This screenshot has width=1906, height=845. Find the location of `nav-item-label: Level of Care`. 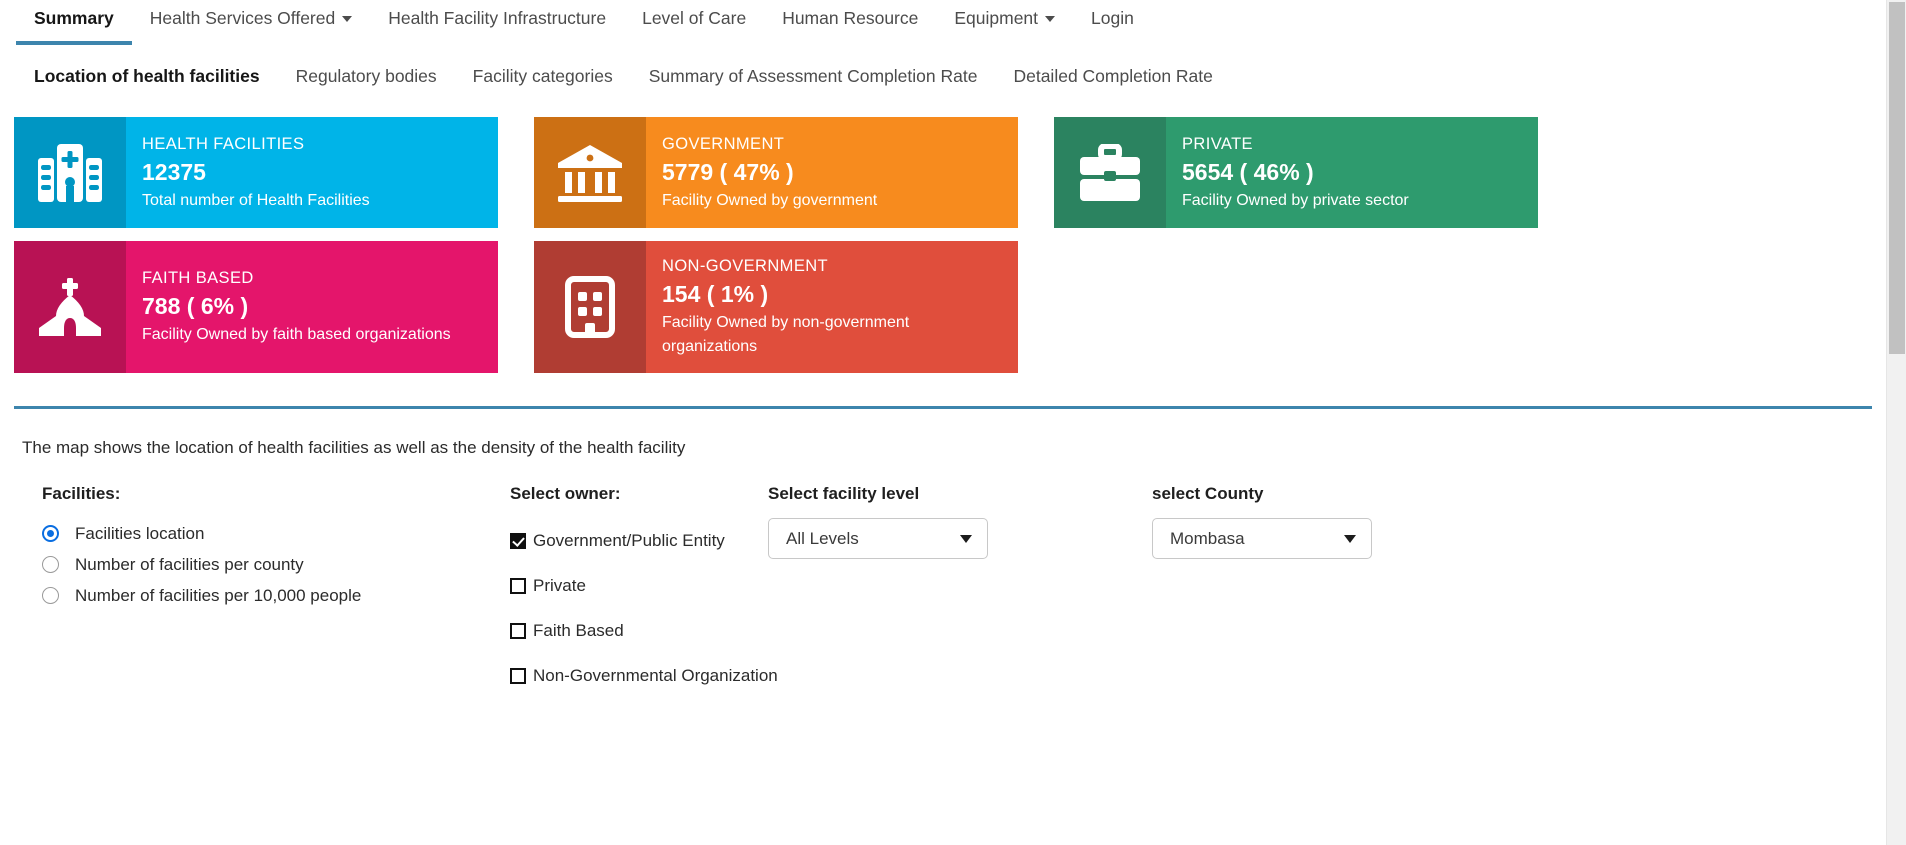

nav-item-label: Level of Care is located at coordinates (694, 18).